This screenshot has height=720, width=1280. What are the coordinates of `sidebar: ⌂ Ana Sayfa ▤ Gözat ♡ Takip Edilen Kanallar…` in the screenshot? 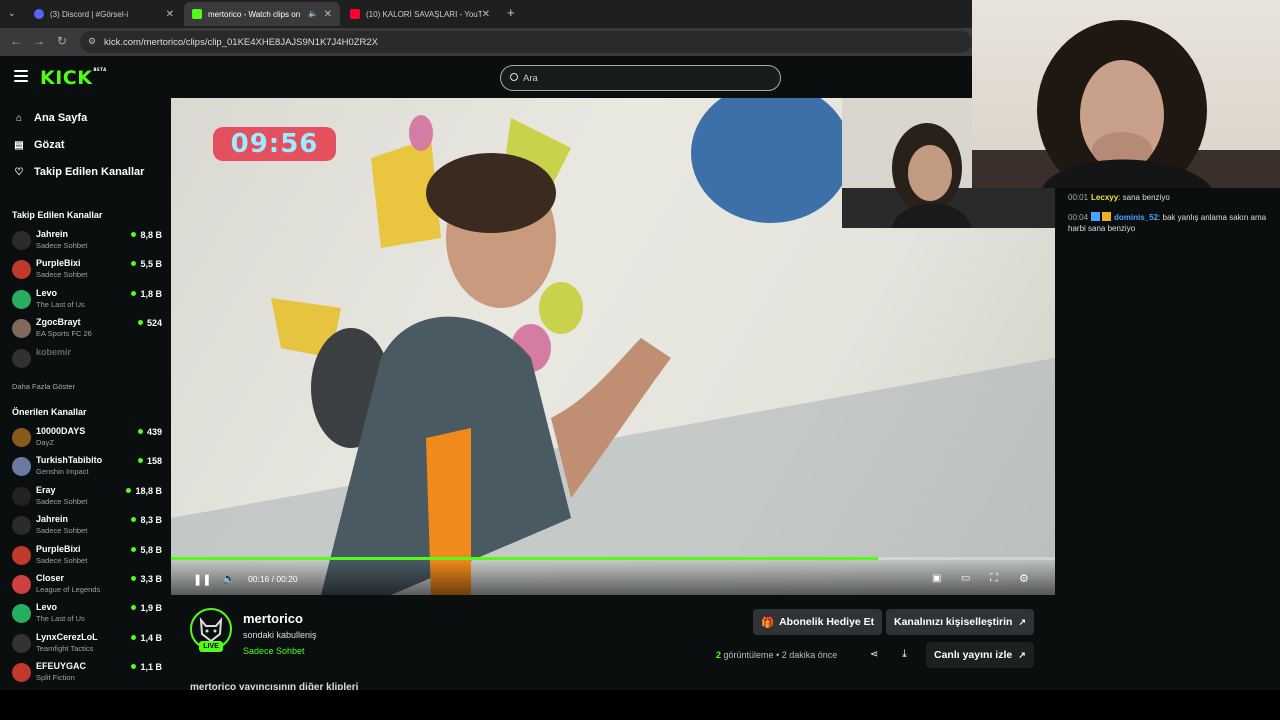 It's located at (85, 394).